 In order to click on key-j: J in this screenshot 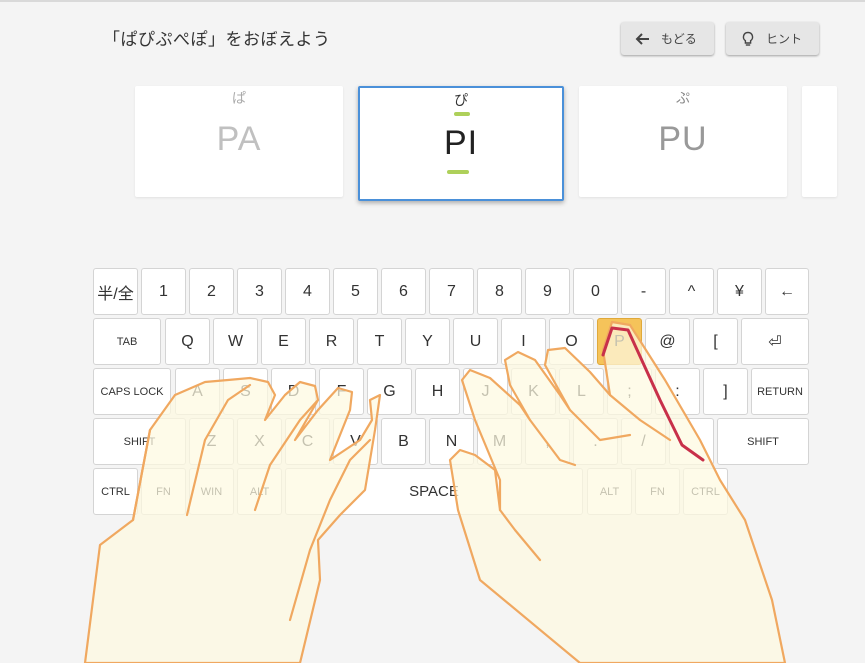, I will do `click(485, 391)`.